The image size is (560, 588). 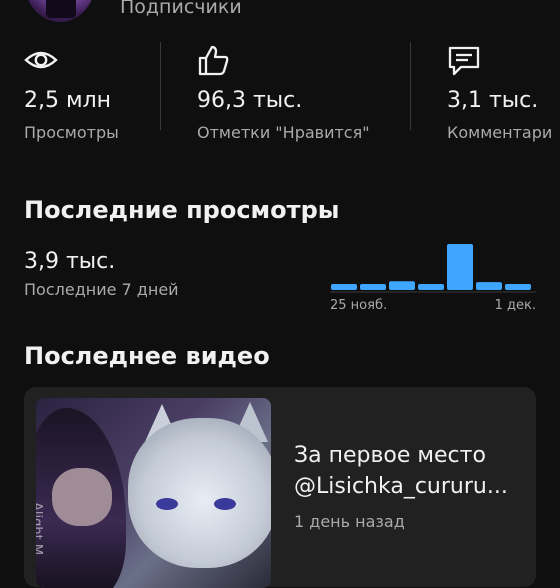 I want to click on channel-avatar, so click(x=60, y=11).